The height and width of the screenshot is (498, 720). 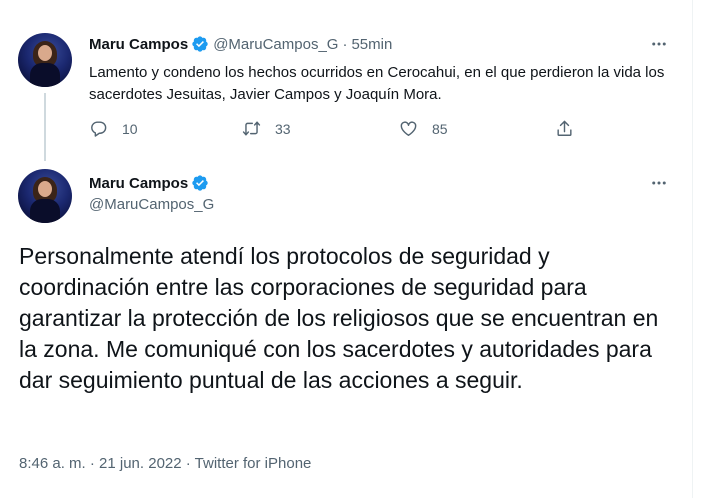 What do you see at coordinates (113, 128) in the screenshot?
I see `reply-button: 10` at bounding box center [113, 128].